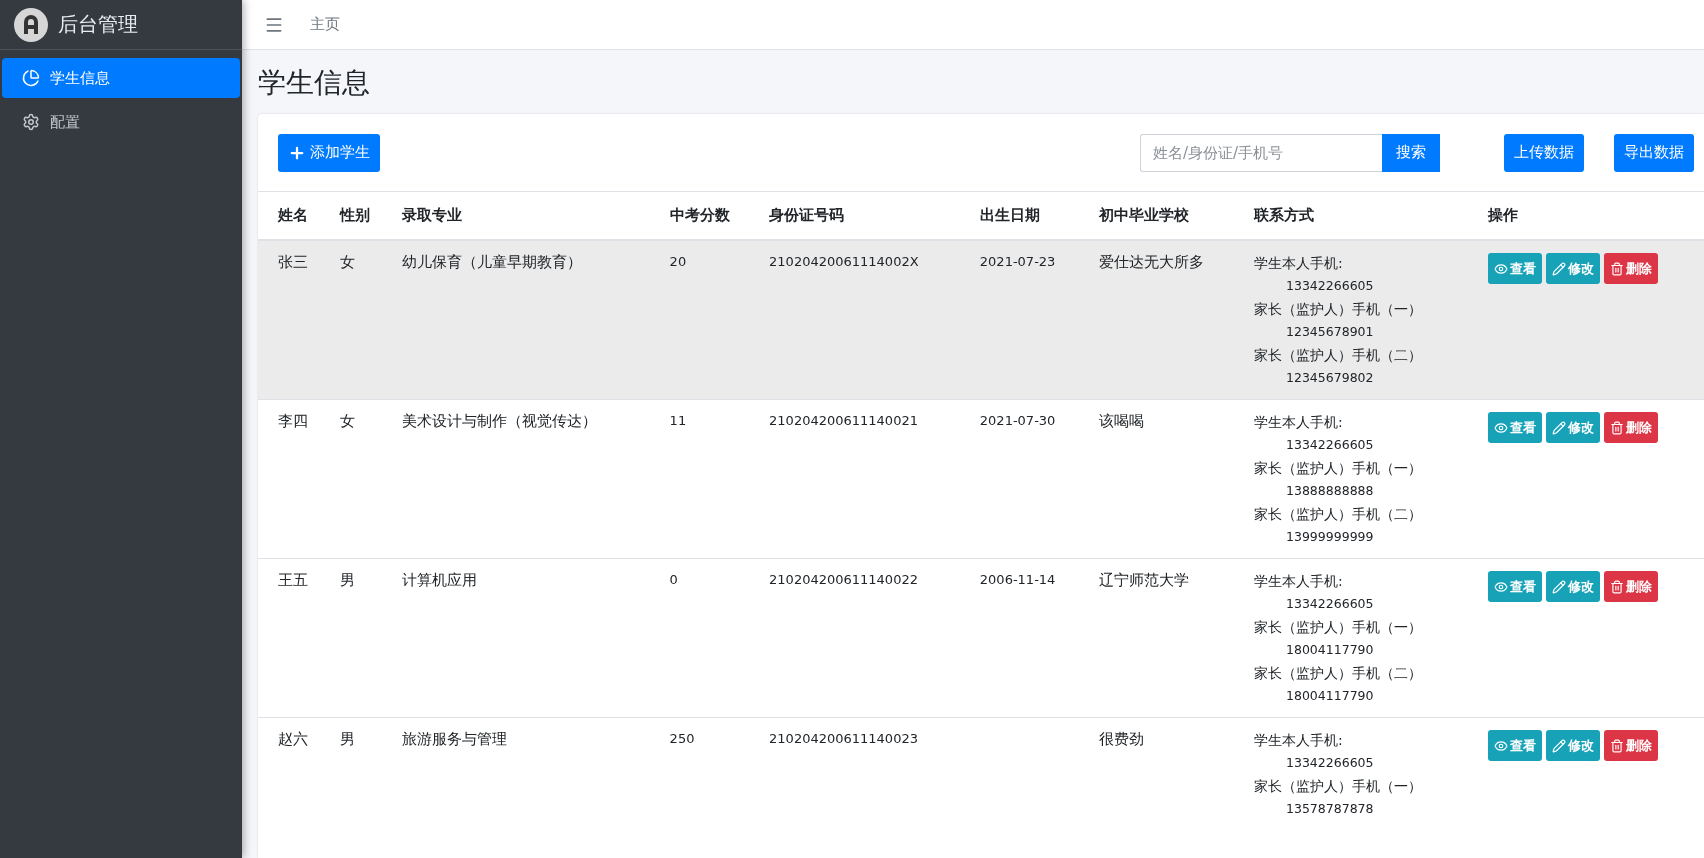 This screenshot has height=858, width=1704. What do you see at coordinates (843, 579) in the screenshot?
I see `table-cell: 210204200611140022` at bounding box center [843, 579].